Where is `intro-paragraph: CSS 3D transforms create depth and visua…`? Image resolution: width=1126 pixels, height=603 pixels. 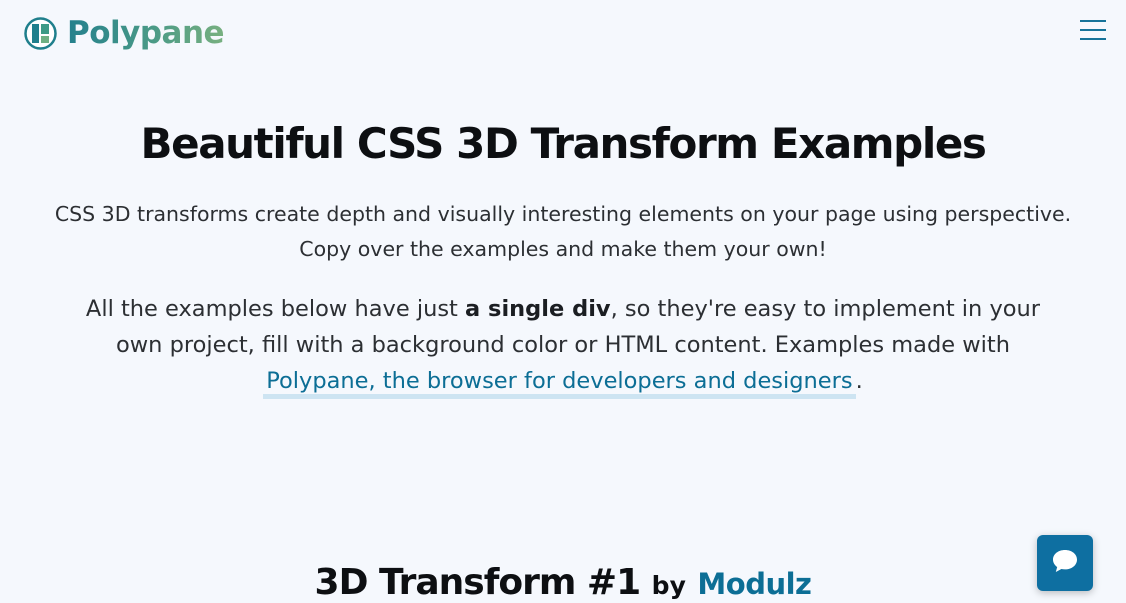
intro-paragraph: CSS 3D transforms create depth and visua… is located at coordinates (563, 232).